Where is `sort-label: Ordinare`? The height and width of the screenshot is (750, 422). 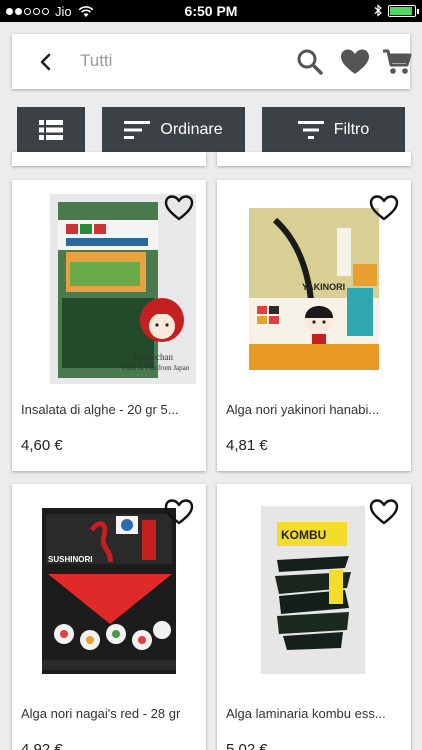 sort-label: Ordinare is located at coordinates (191, 129).